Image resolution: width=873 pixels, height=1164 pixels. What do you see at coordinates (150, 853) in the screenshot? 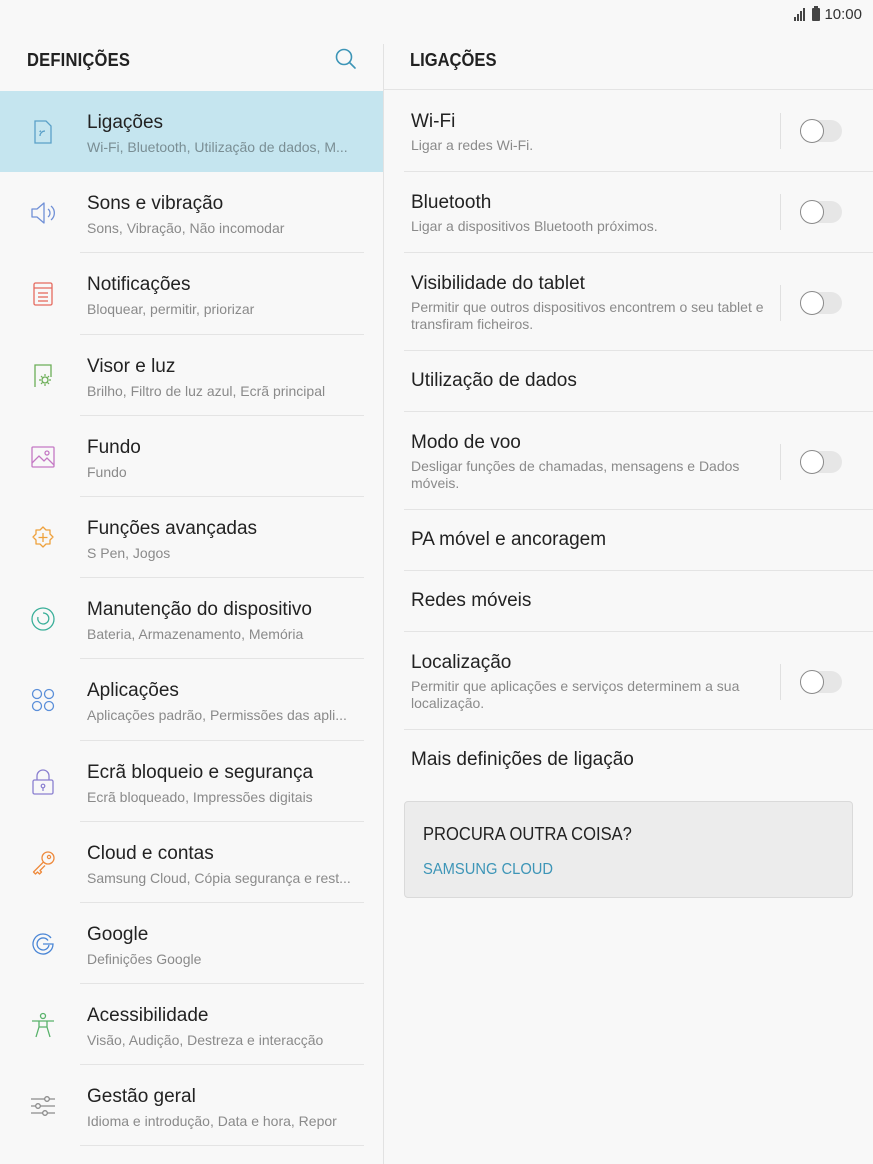
I see `menu-item-title: Cloud e contas` at bounding box center [150, 853].